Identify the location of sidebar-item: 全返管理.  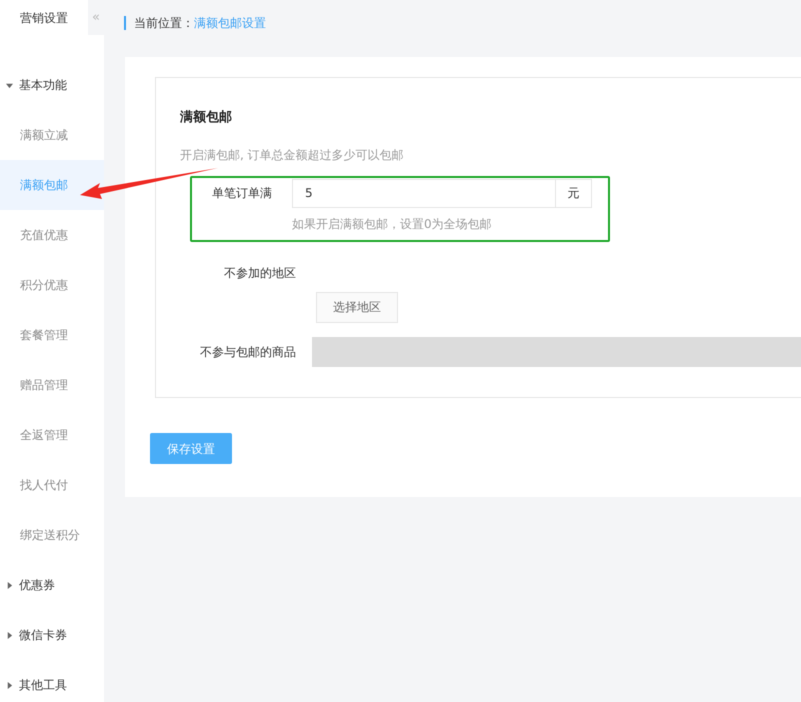
(52, 435).